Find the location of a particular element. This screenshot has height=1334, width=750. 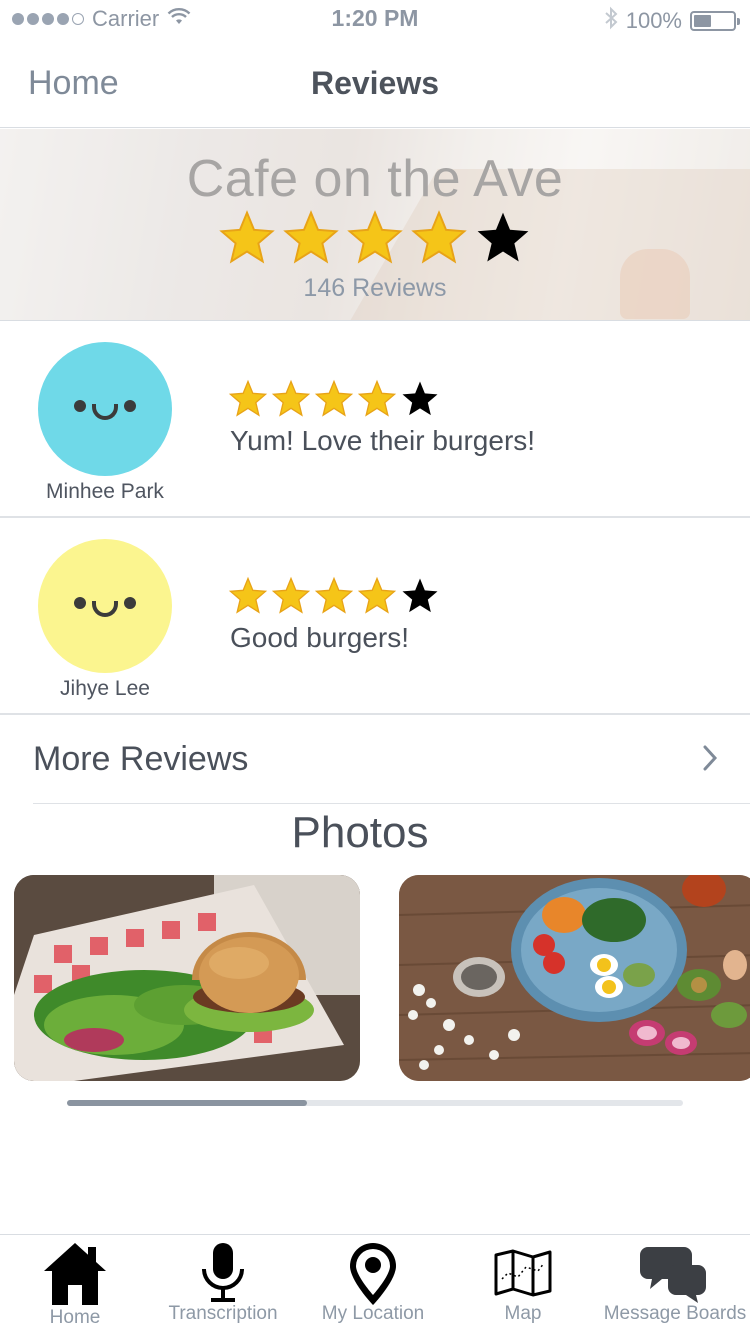

more-reviews-row: More Reviews is located at coordinates (375, 760).